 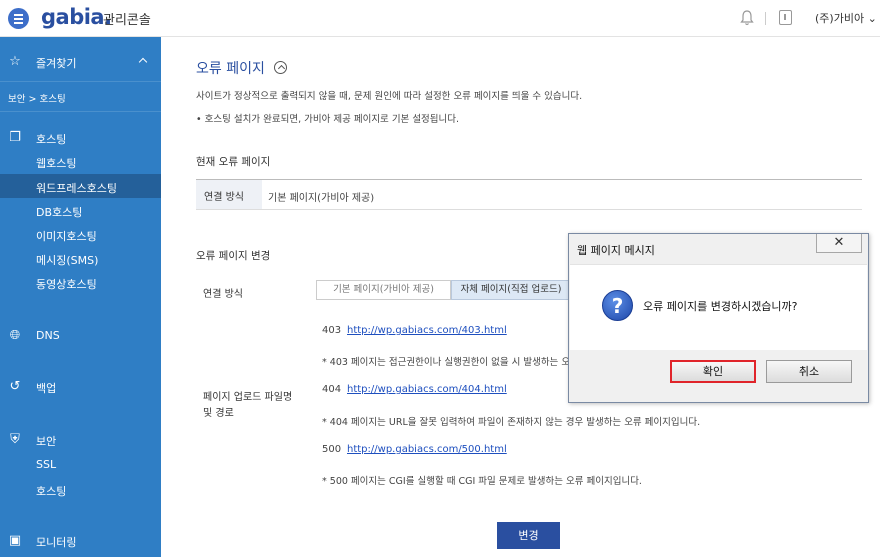 What do you see at coordinates (747, 18) in the screenshot?
I see `bell-icon` at bounding box center [747, 18].